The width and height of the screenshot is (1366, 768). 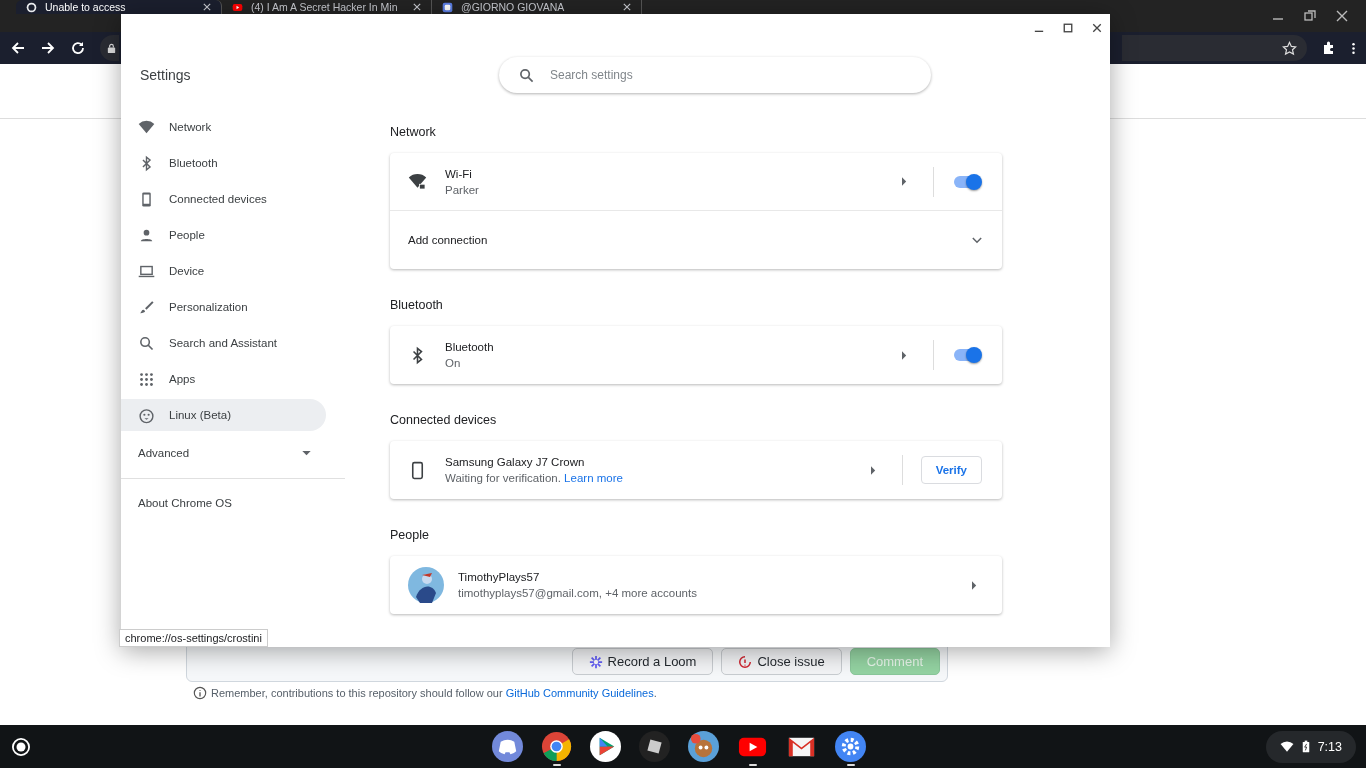 What do you see at coordinates (223, 307) in the screenshot?
I see `sidebar-item: Personalization` at bounding box center [223, 307].